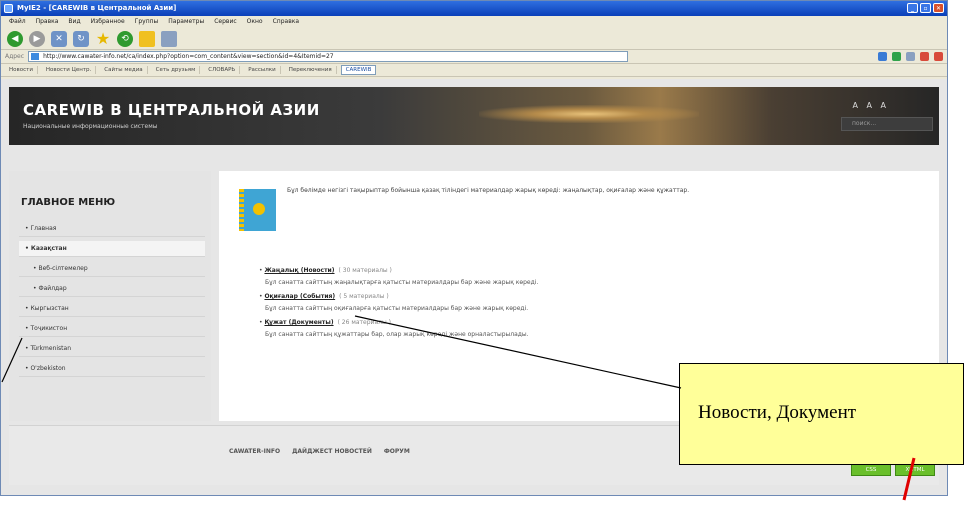  I want to click on address-label: Адрес, so click(15, 56).